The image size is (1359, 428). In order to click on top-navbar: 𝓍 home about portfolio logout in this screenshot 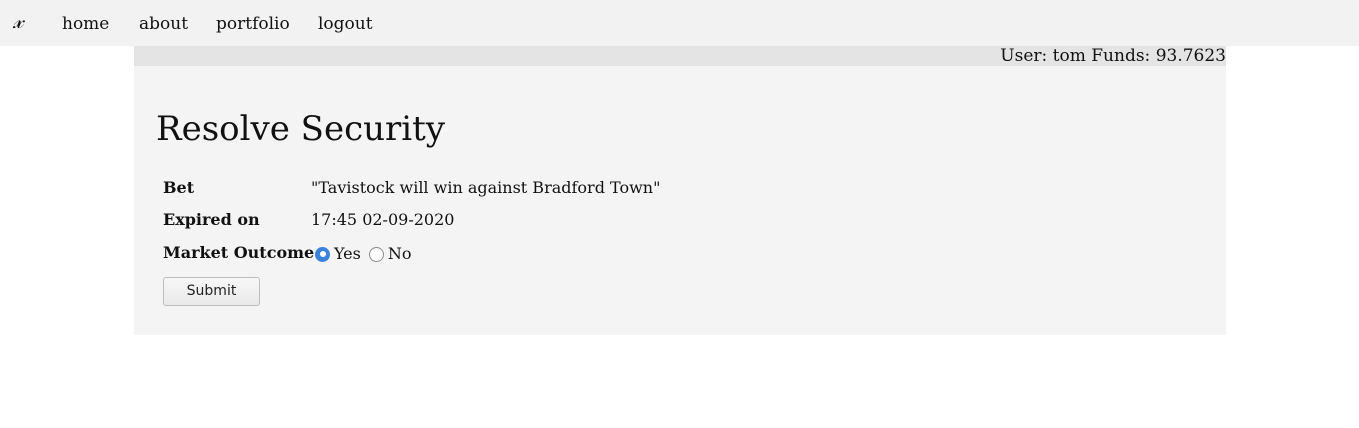, I will do `click(679, 23)`.